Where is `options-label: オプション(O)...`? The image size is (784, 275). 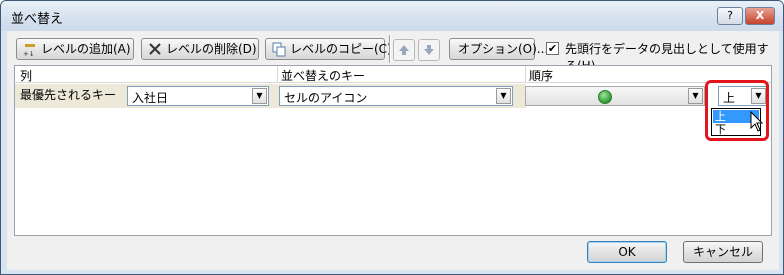 options-label: オプション(O)... is located at coordinates (503, 49).